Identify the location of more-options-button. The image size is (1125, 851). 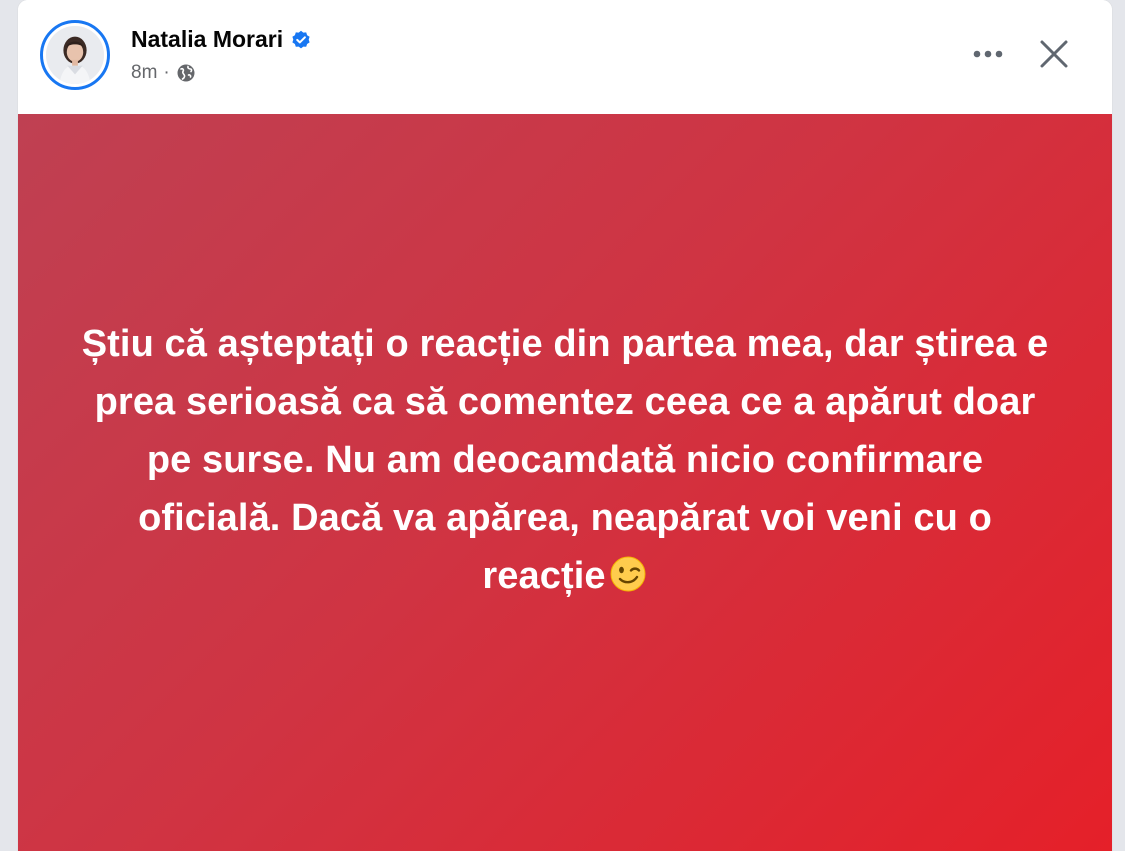
(988, 54).